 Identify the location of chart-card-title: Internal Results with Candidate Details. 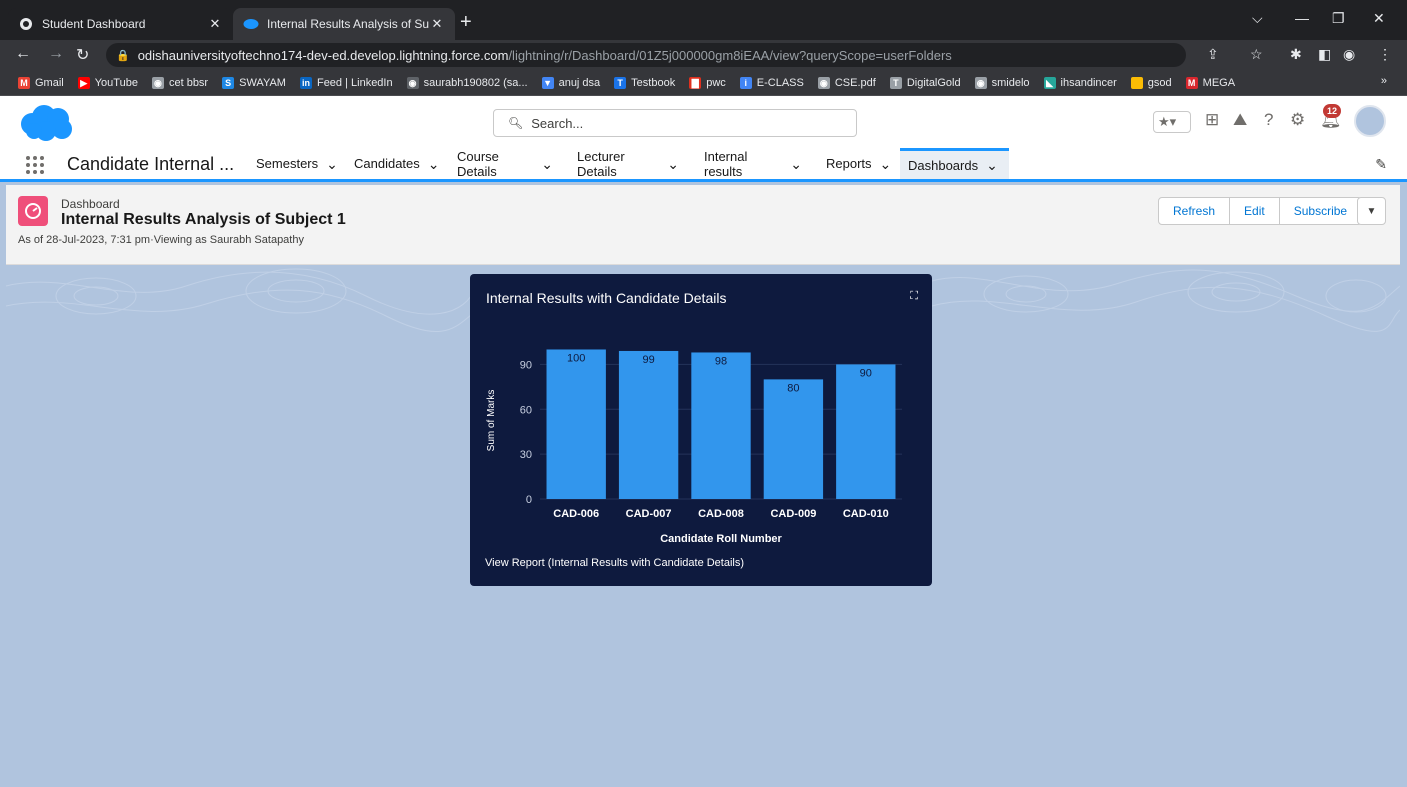
(606, 298).